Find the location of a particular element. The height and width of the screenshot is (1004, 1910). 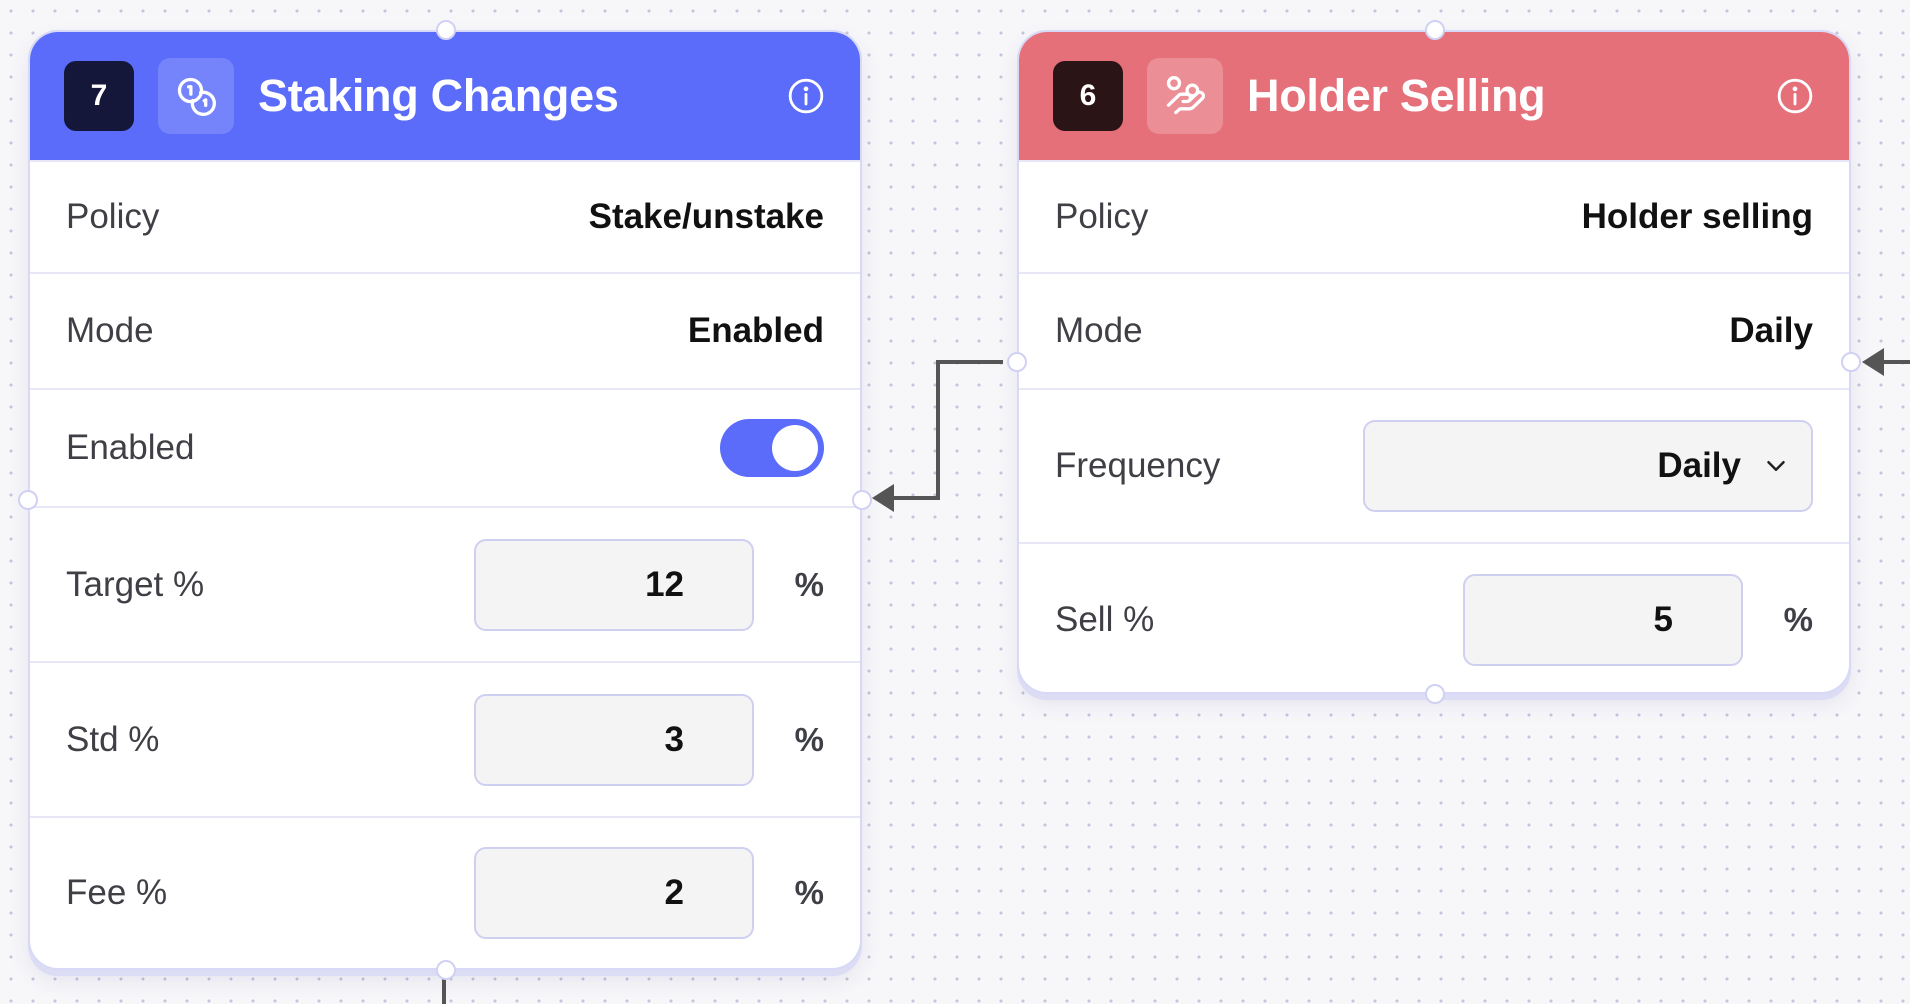

fee-input: 2 is located at coordinates (614, 893).